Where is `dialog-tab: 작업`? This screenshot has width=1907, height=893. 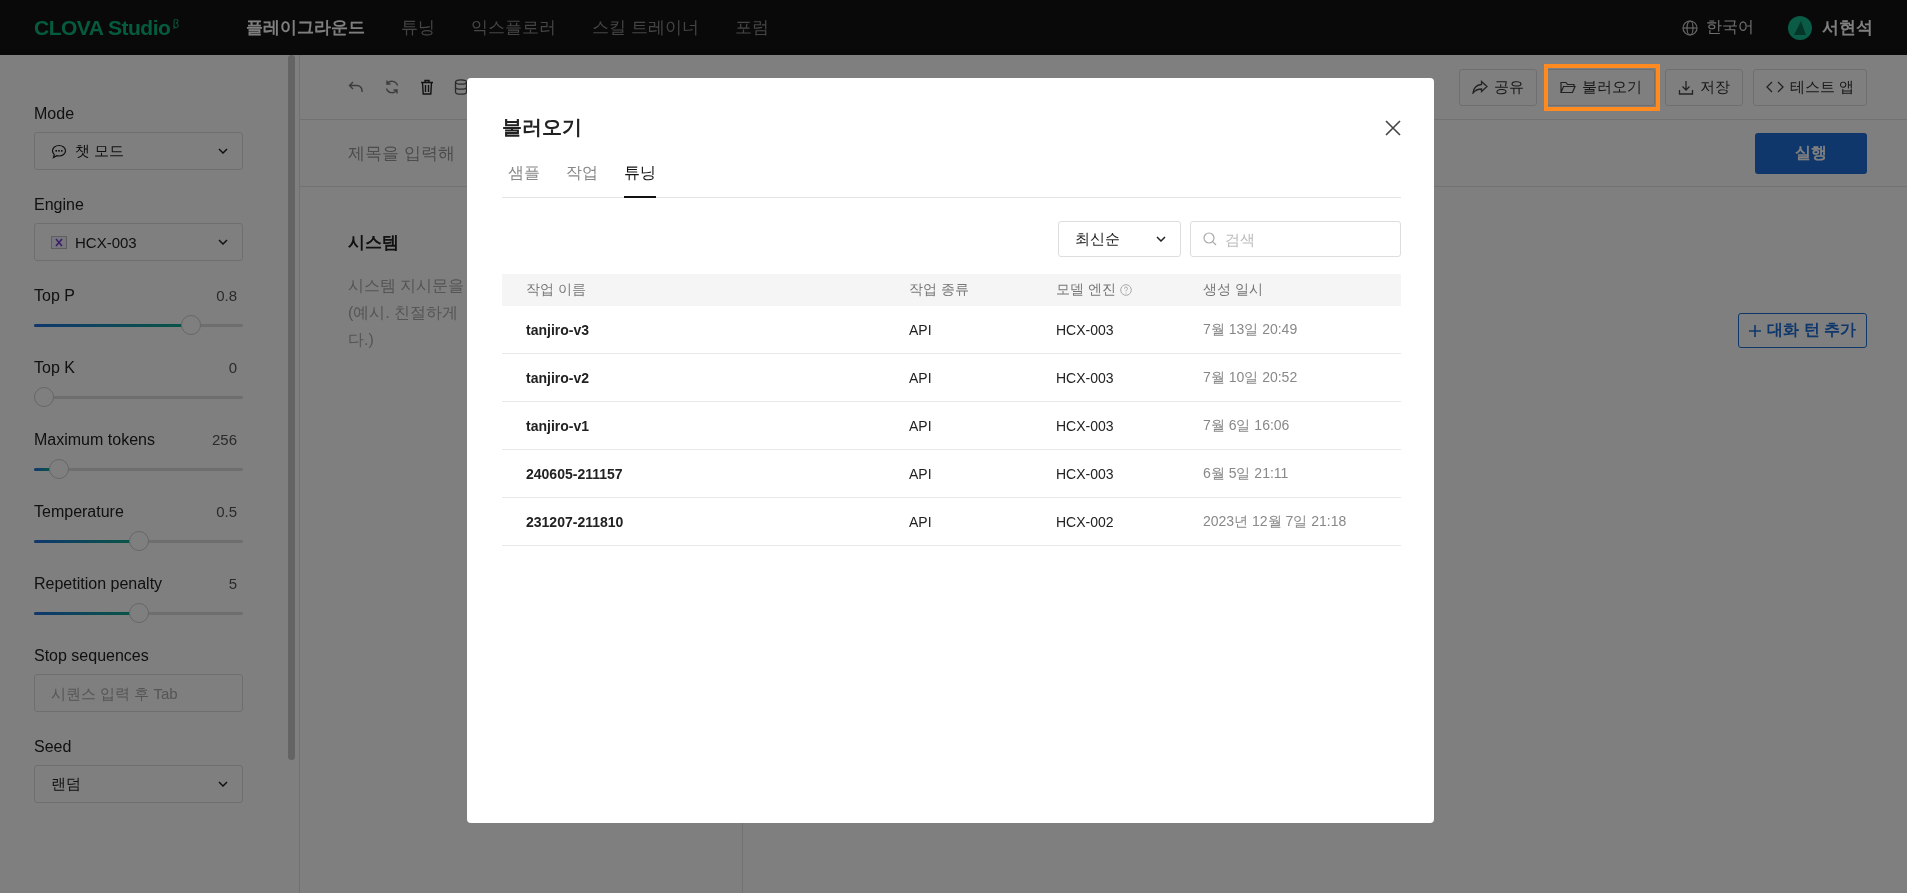
dialog-tab: 작업 is located at coordinates (582, 180).